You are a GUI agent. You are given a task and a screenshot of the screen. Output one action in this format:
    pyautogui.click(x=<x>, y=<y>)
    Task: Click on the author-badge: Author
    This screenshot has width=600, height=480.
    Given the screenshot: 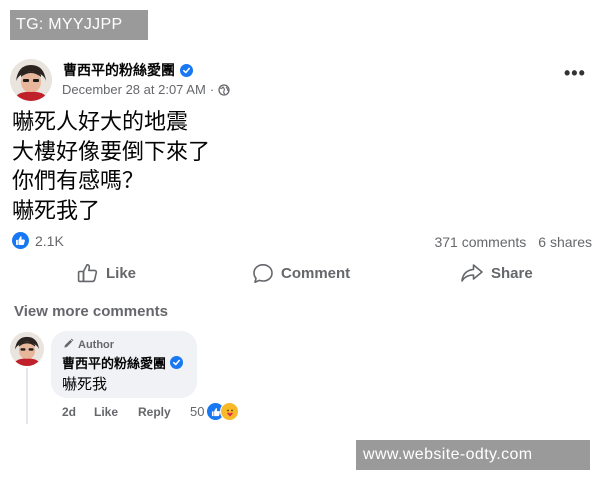 What is the action you would take?
    pyautogui.click(x=88, y=345)
    